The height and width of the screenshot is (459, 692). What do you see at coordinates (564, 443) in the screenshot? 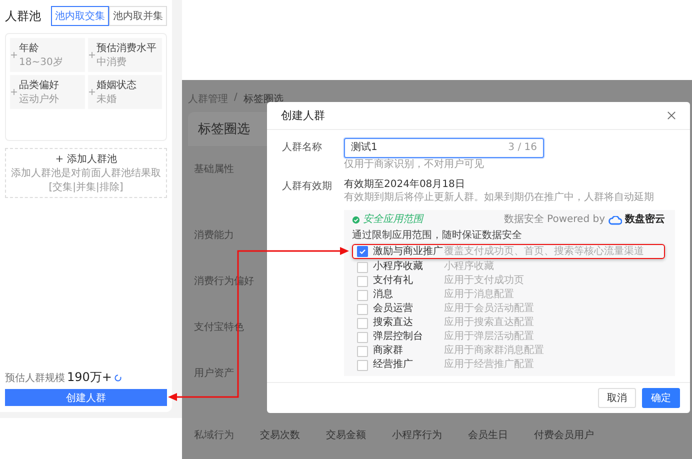
I see `category-option: 付费会员用户` at bounding box center [564, 443].